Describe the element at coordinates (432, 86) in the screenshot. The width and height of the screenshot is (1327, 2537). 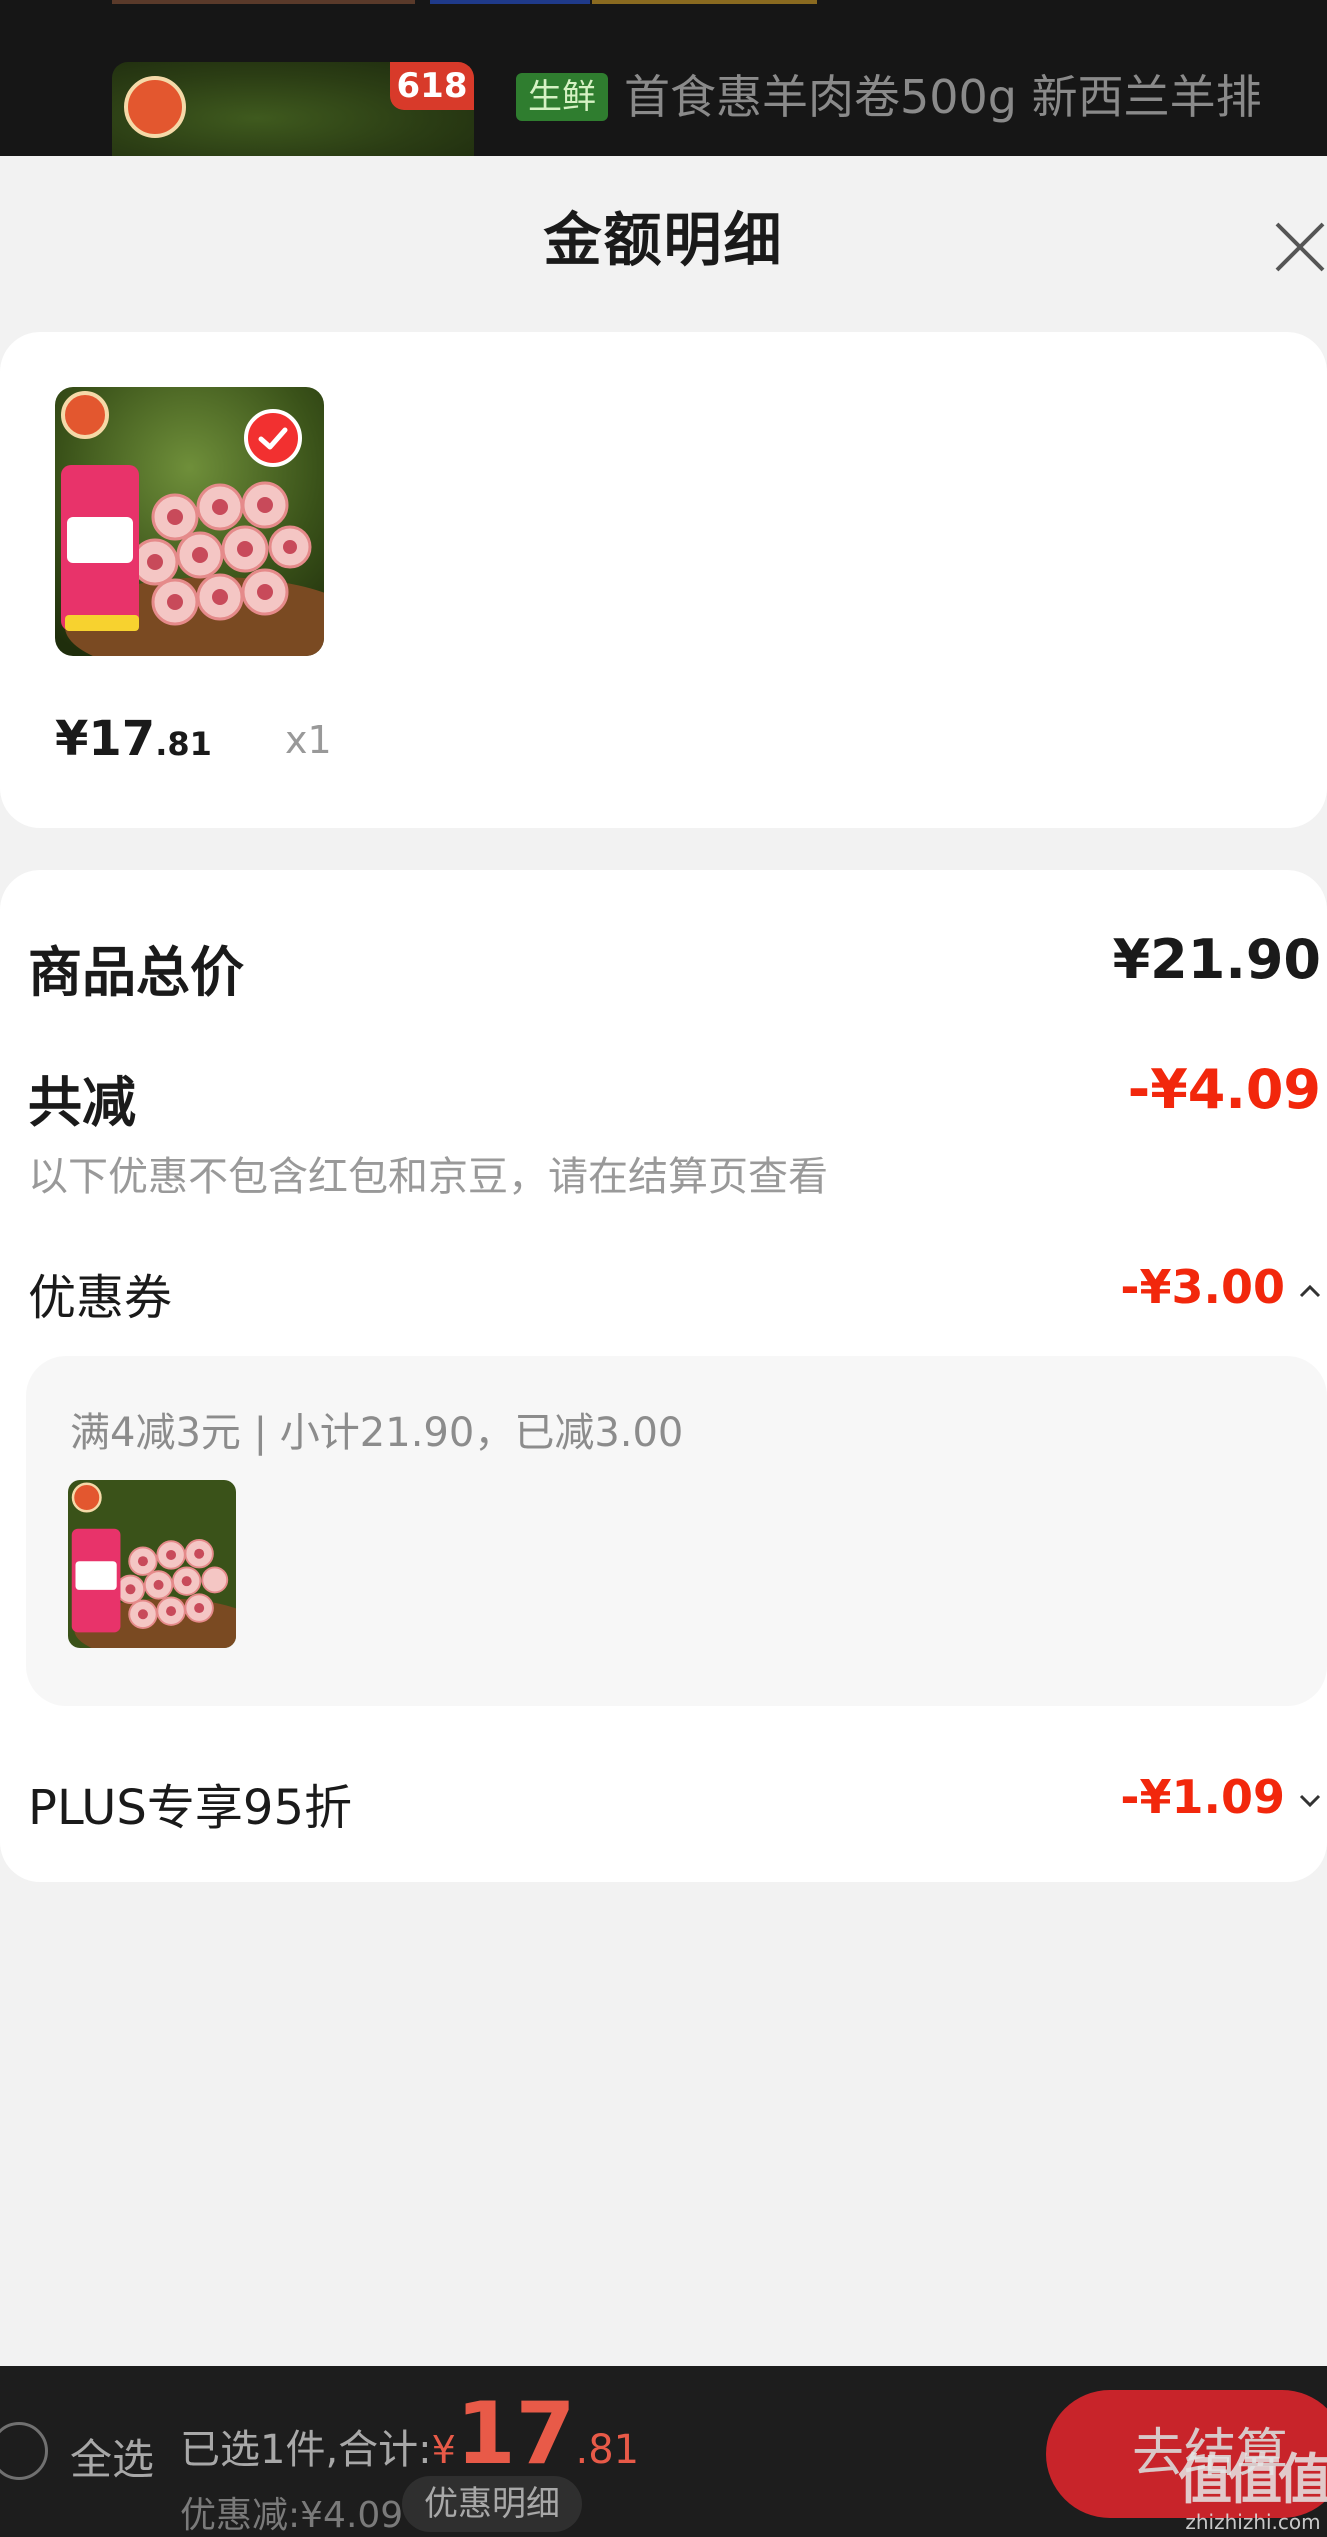
I see `promo-badge: 618` at that location.